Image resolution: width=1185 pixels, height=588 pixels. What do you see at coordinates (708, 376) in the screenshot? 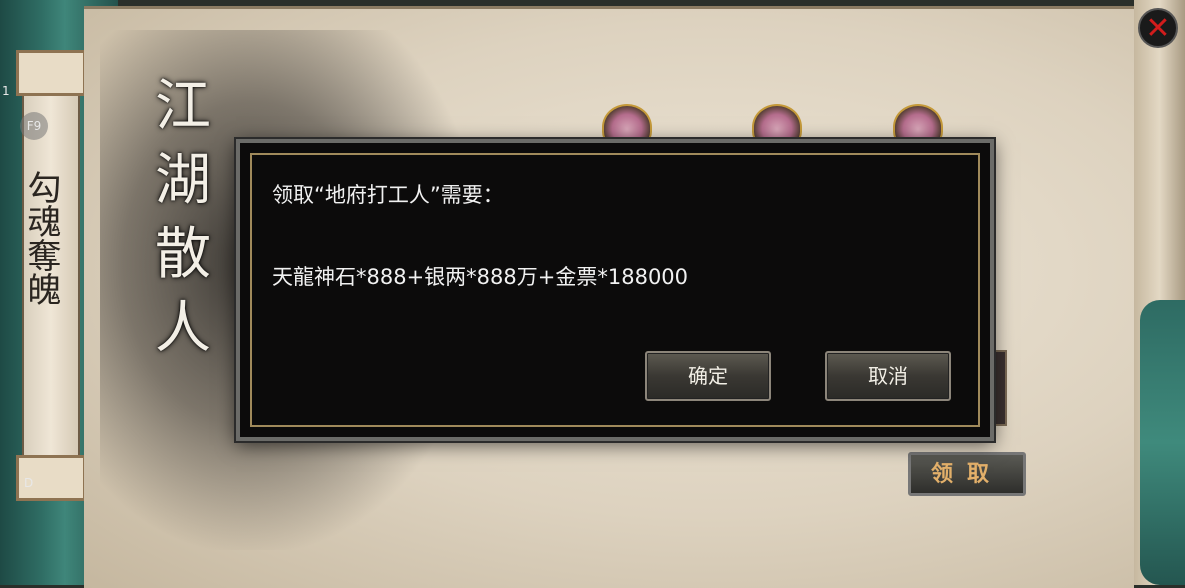
I see `confirm-button: 确定` at bounding box center [708, 376].